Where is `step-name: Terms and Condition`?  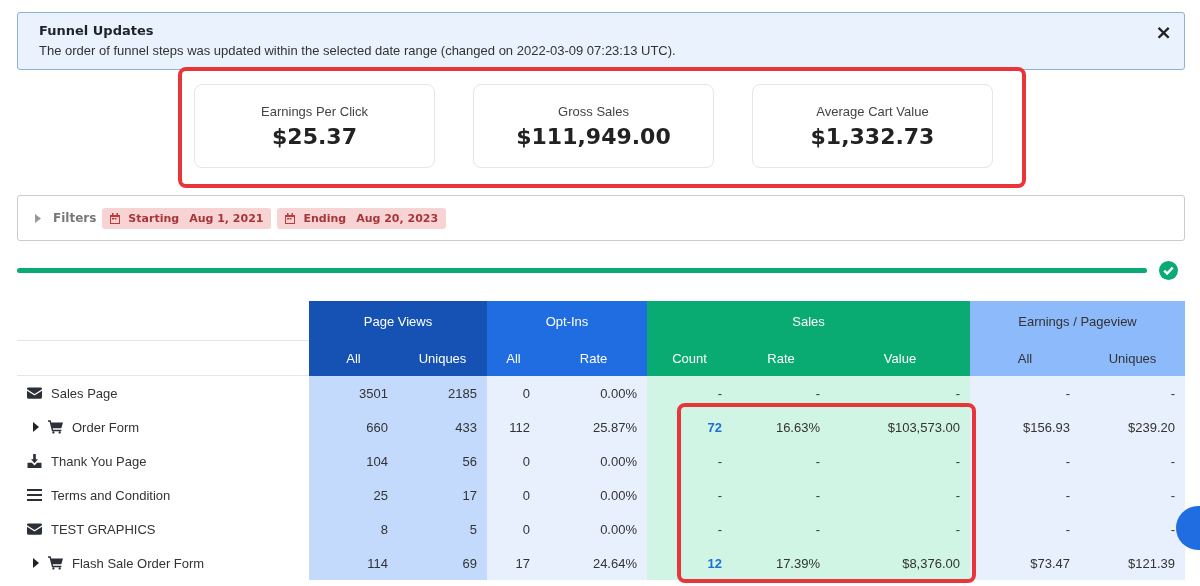 step-name: Terms and Condition is located at coordinates (111, 495).